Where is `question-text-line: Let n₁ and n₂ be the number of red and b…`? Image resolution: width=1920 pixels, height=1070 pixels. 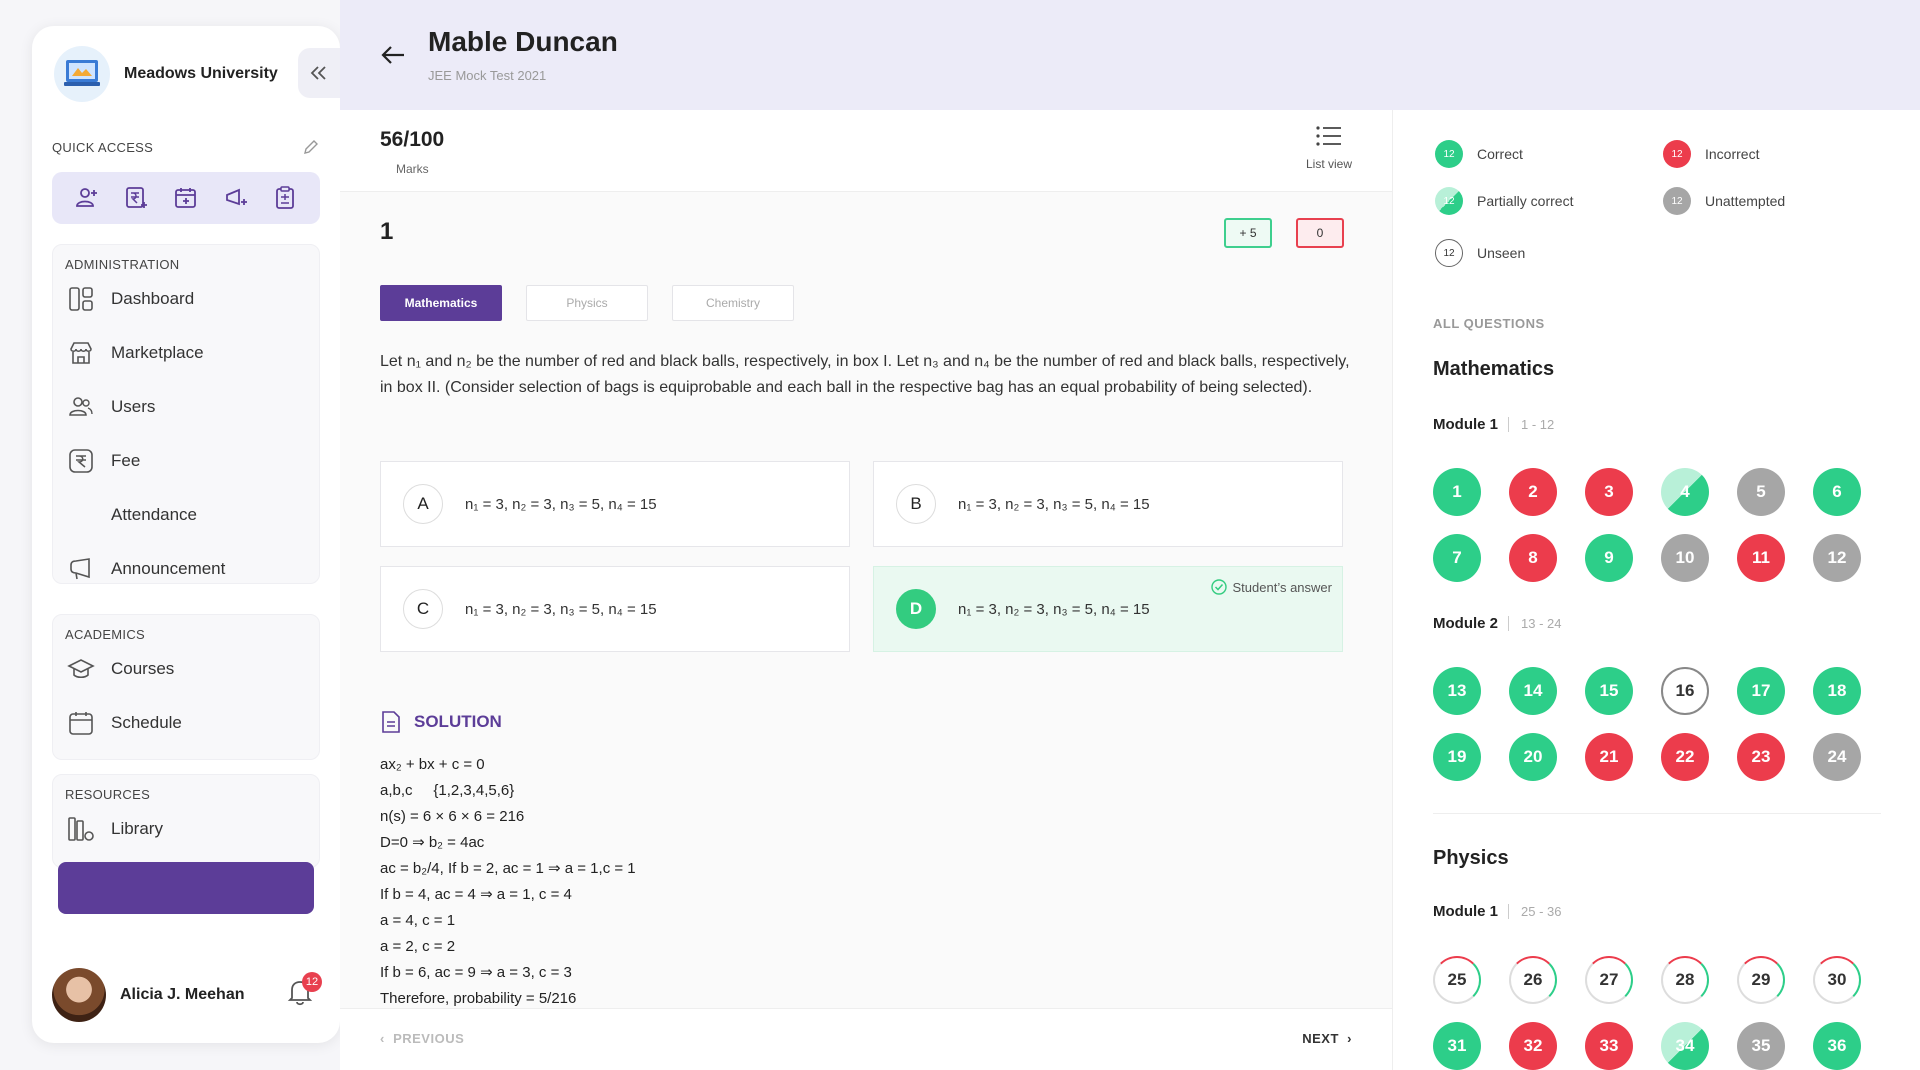 question-text-line: Let n₁ and n₂ be the number of red and b… is located at coordinates (865, 361).